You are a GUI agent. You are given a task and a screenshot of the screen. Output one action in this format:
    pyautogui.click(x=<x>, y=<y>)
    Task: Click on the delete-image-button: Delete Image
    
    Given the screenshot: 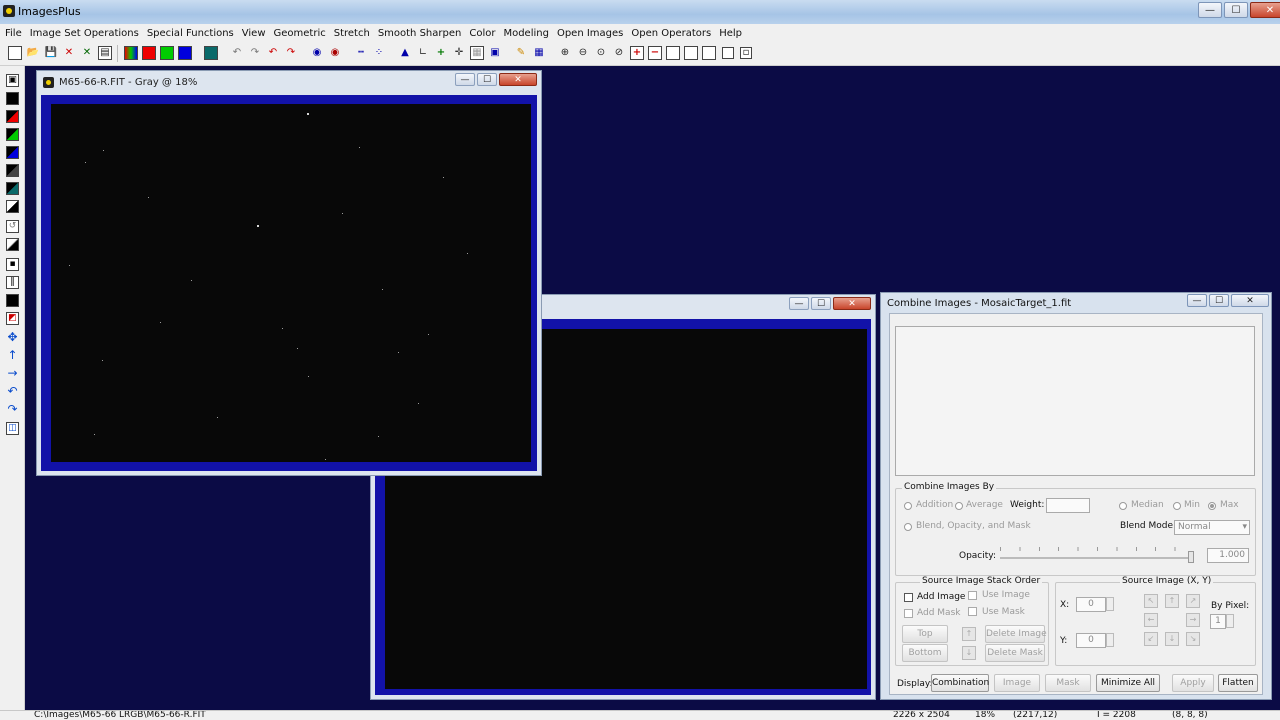 What is the action you would take?
    pyautogui.click(x=1016, y=634)
    